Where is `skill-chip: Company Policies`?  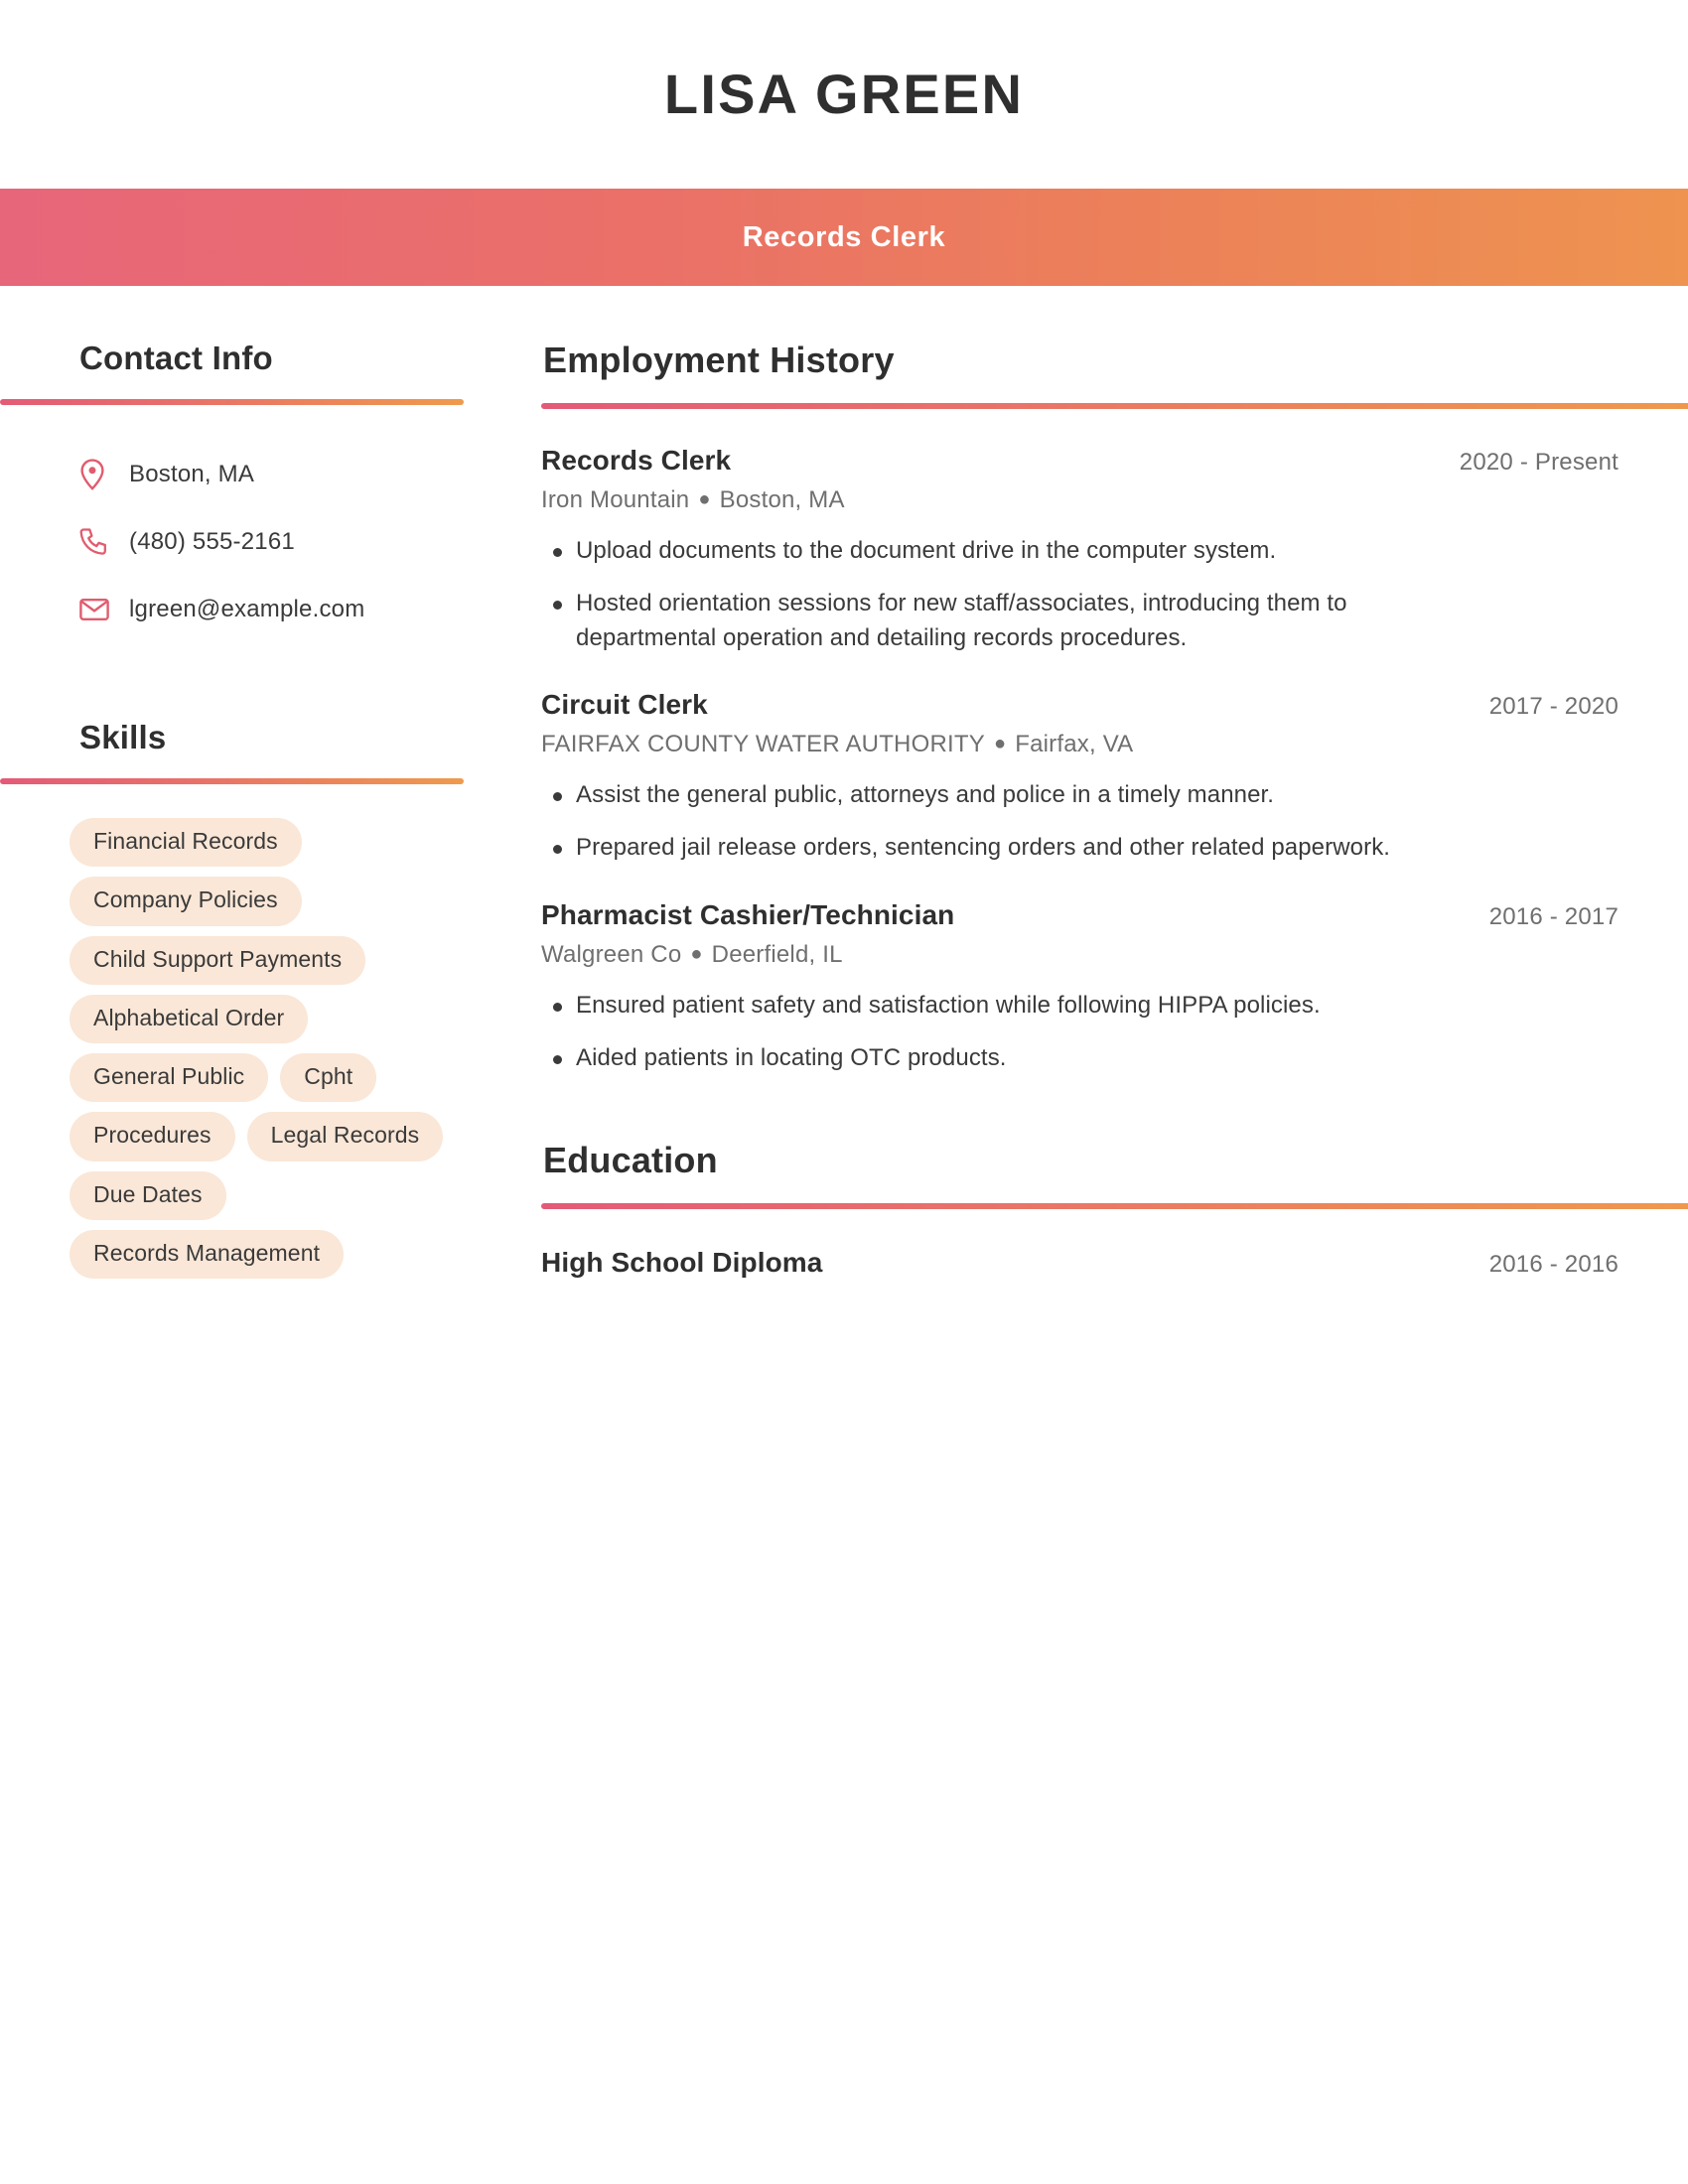 skill-chip: Company Policies is located at coordinates (186, 901).